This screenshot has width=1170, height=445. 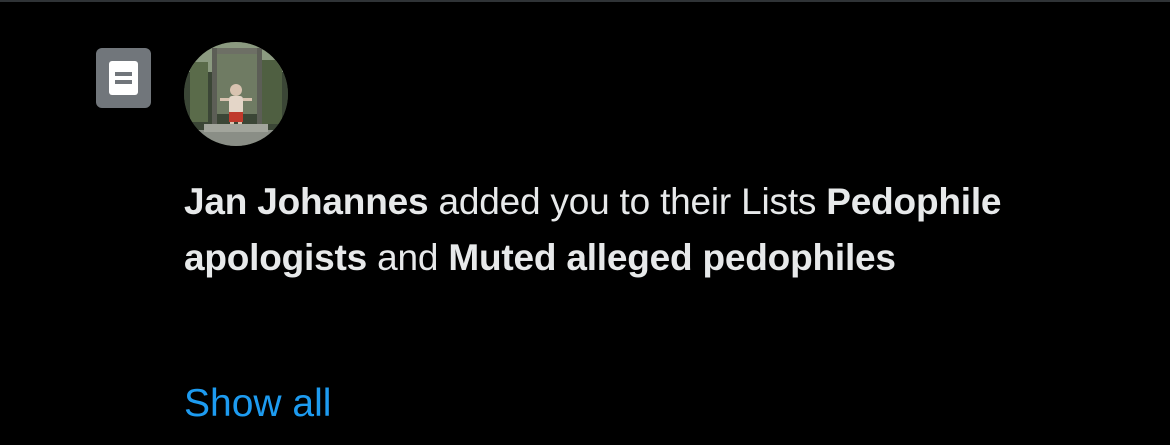 What do you see at coordinates (672, 257) in the screenshot?
I see `list-name-two: Muted alleged pedophiles` at bounding box center [672, 257].